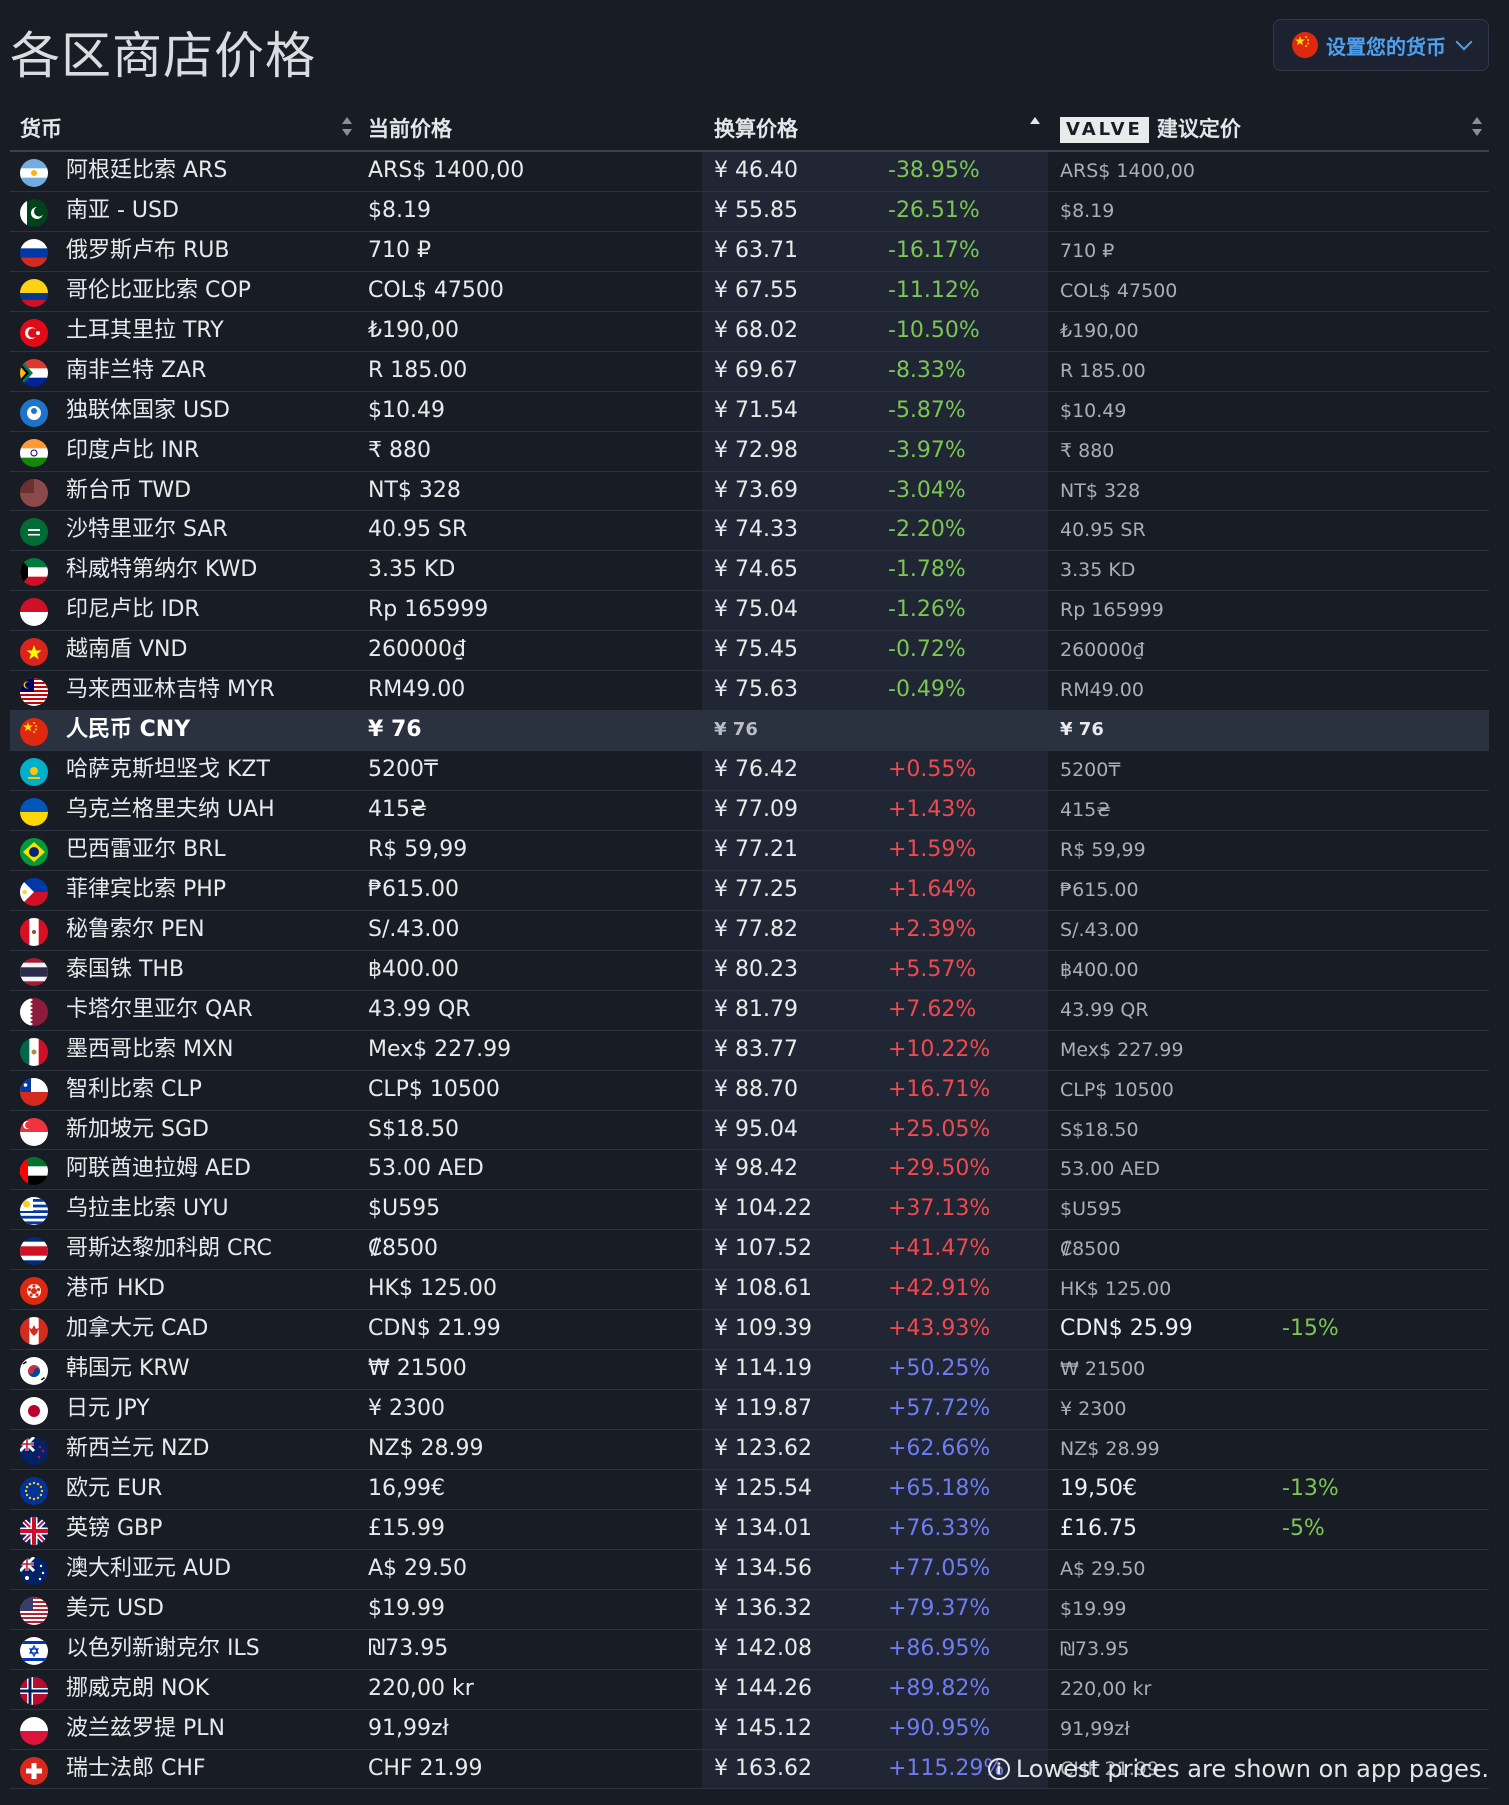  Describe the element at coordinates (34, 732) in the screenshot. I see `flag-cn-icon` at that location.